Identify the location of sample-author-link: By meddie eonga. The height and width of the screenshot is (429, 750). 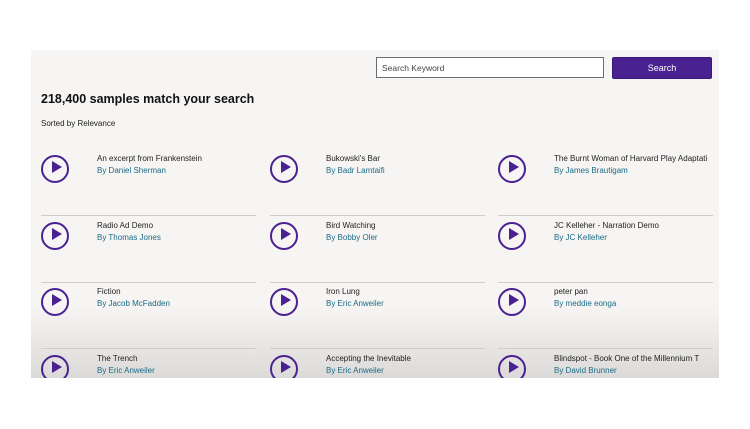
(633, 303).